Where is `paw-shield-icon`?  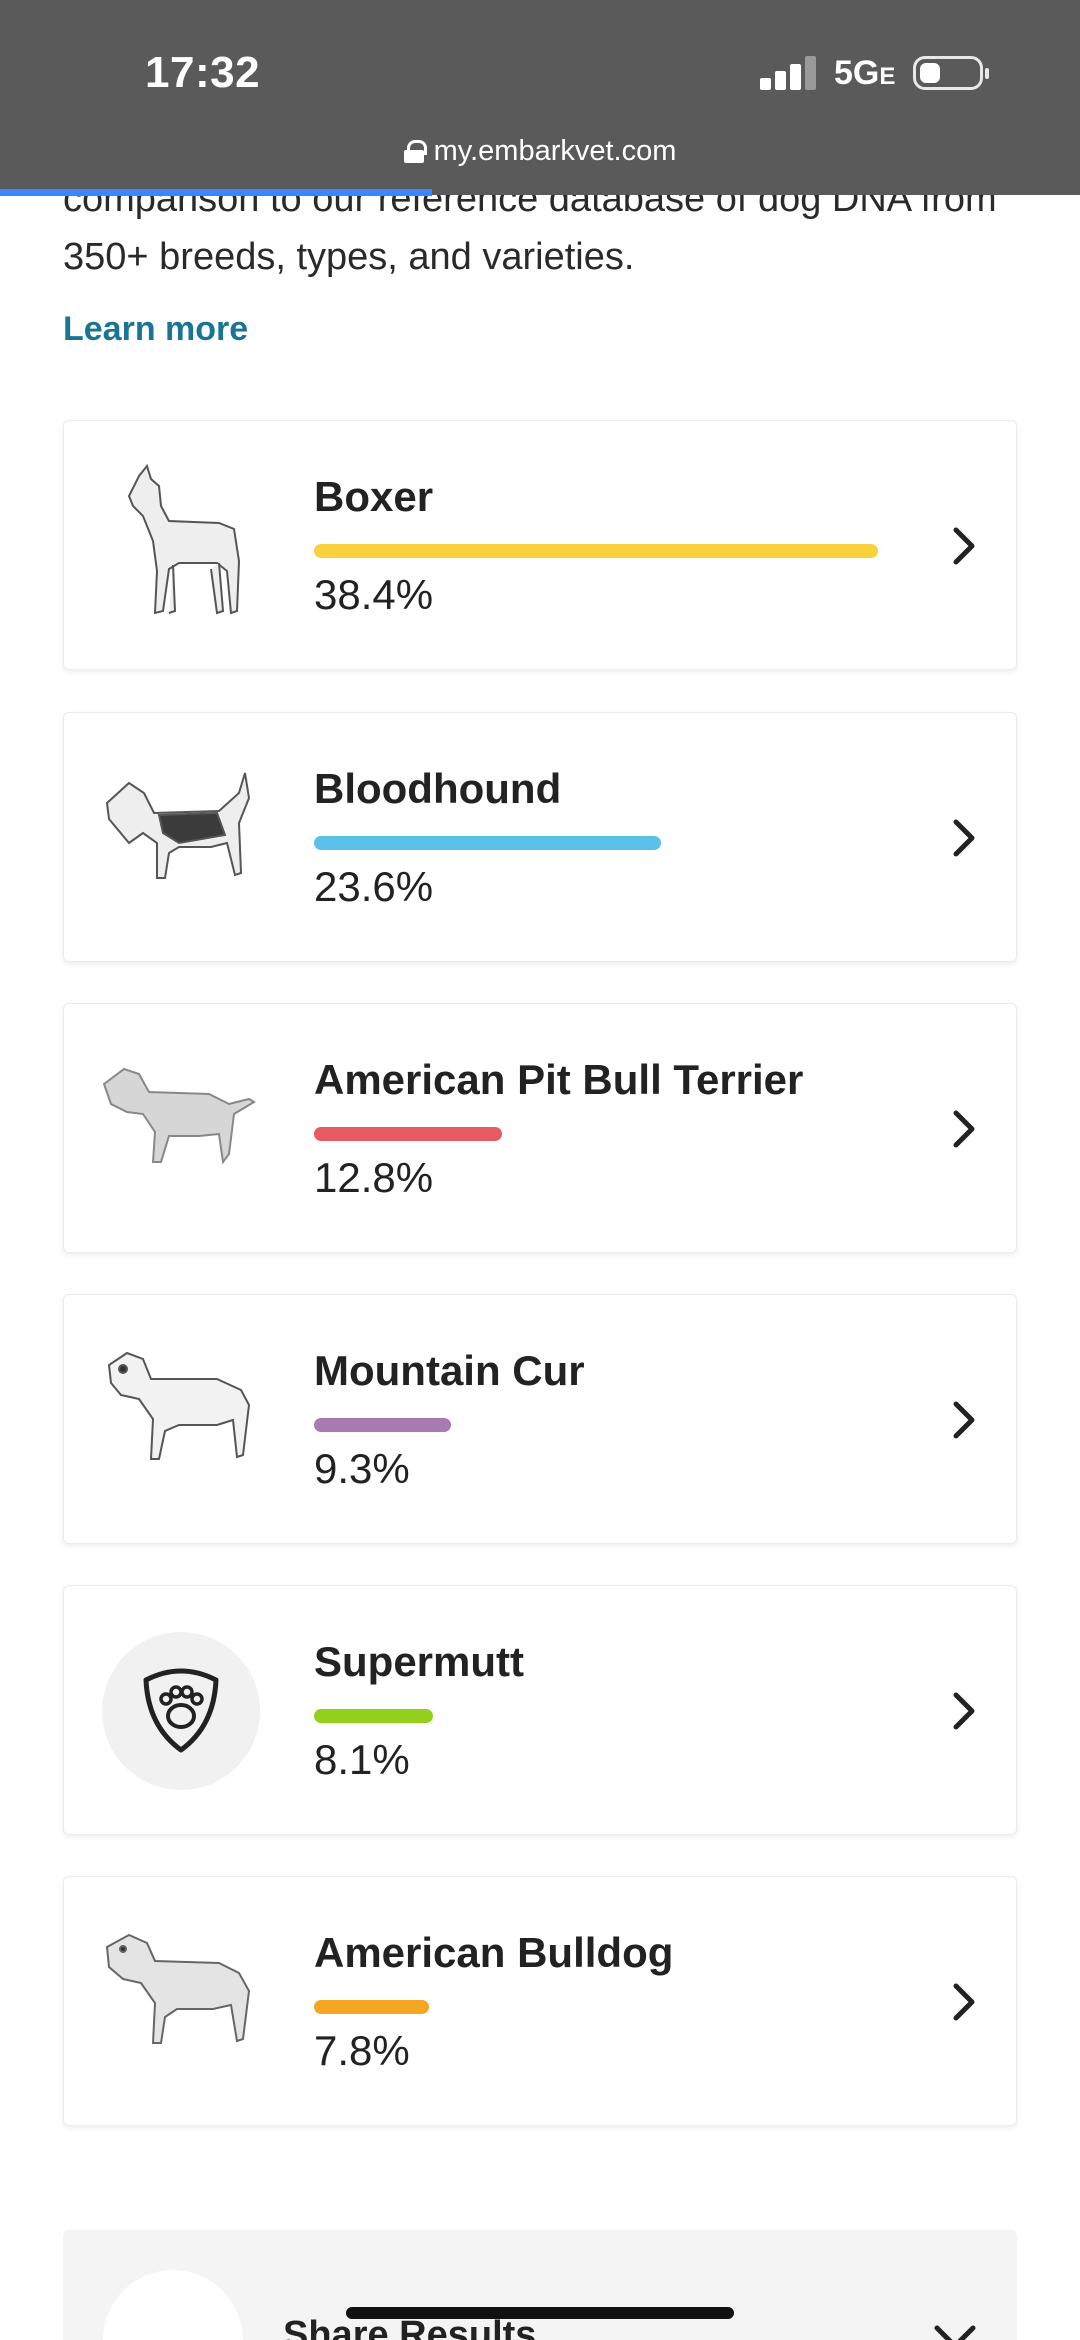
paw-shield-icon is located at coordinates (181, 1710).